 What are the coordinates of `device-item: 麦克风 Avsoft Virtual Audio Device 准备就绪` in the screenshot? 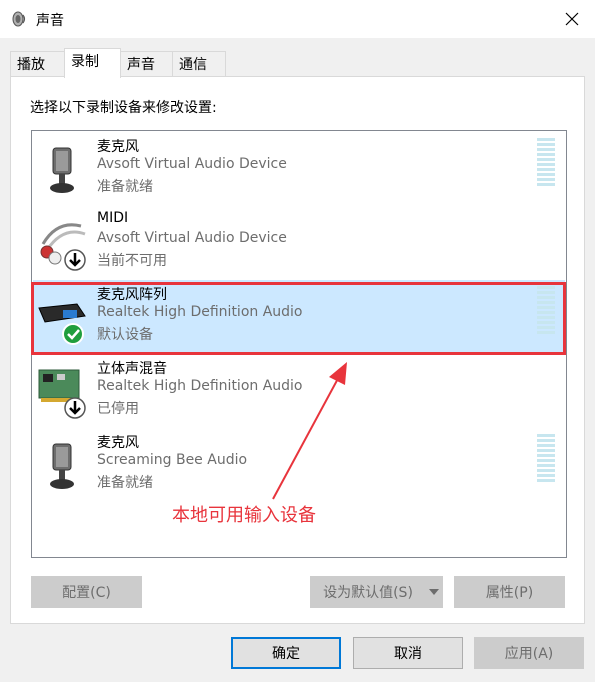 It's located at (299, 168).